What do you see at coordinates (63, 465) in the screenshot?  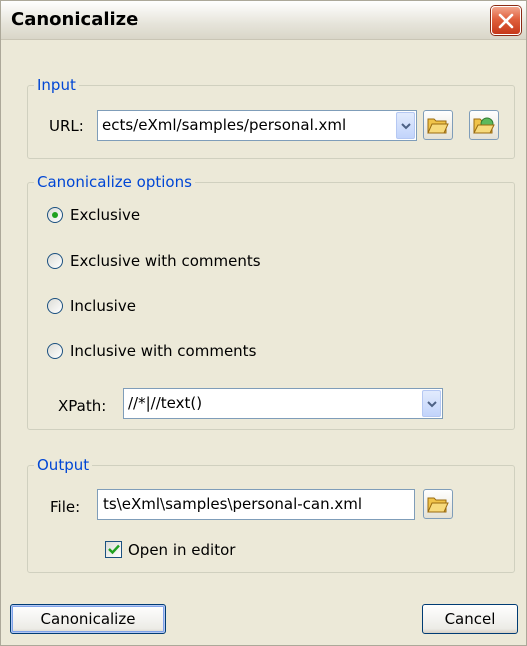 I see `output-legend: Output` at bounding box center [63, 465].